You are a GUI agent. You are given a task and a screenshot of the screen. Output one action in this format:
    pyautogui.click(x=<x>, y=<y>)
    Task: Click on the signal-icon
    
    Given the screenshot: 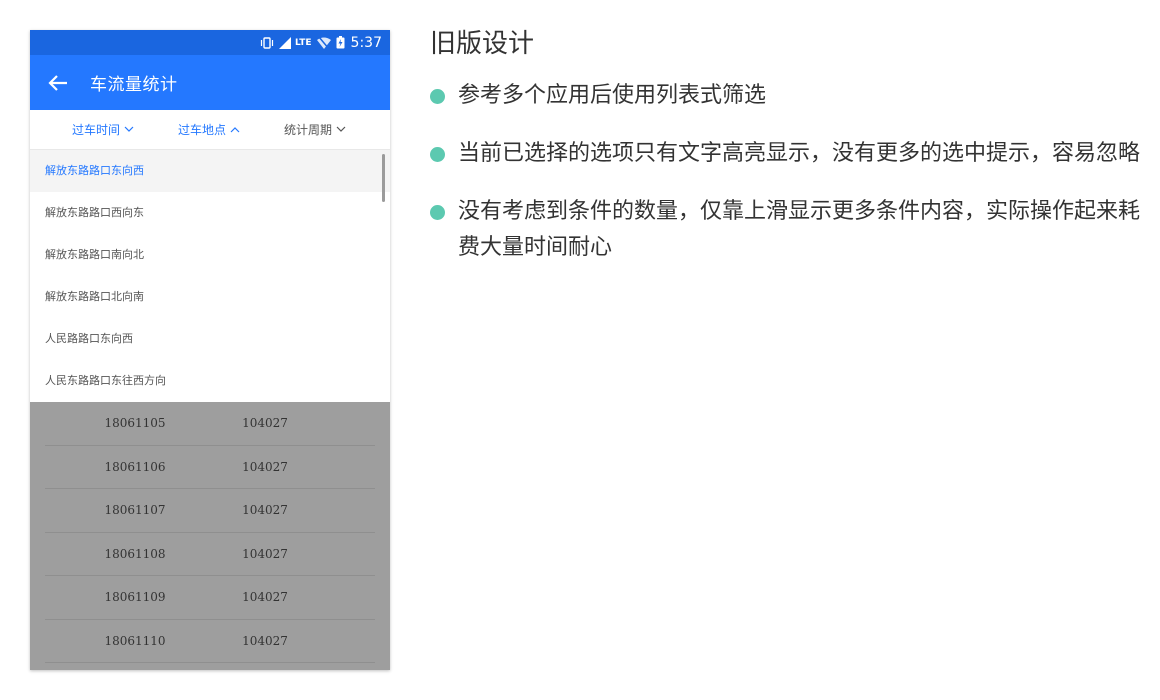 What is the action you would take?
    pyautogui.click(x=285, y=42)
    